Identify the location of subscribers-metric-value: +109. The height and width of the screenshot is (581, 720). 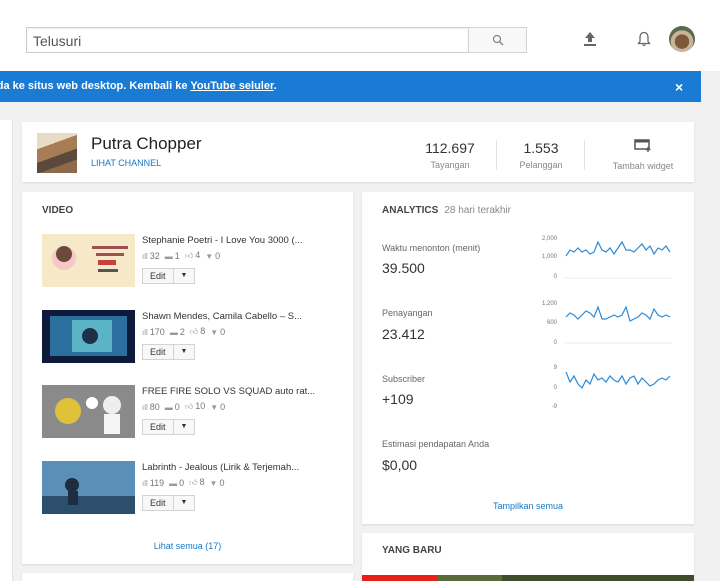
(398, 399).